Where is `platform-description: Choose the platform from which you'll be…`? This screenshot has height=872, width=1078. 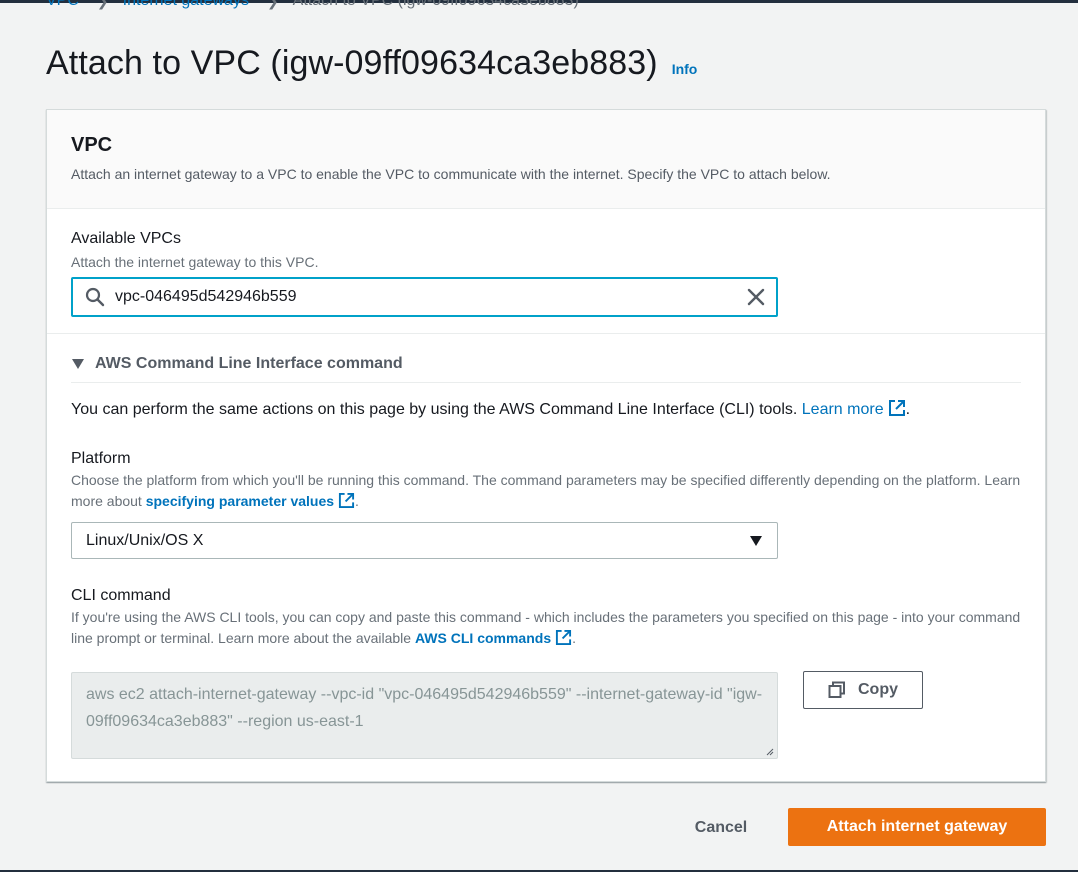 platform-description: Choose the platform from which you'll be… is located at coordinates (548, 492).